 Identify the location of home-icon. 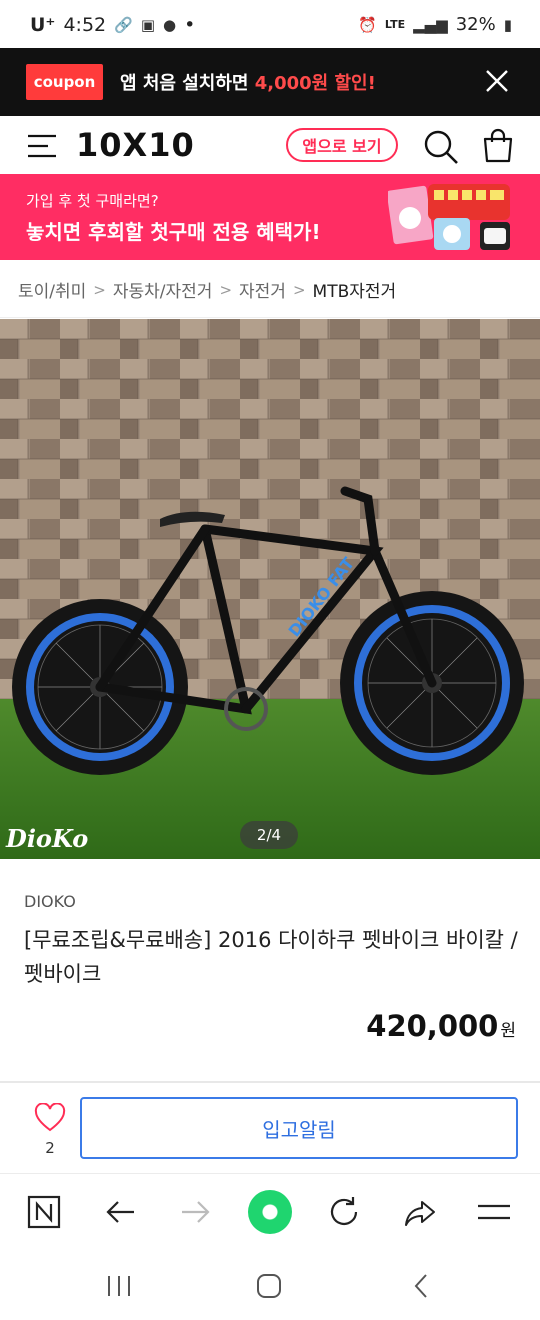
(270, 1212).